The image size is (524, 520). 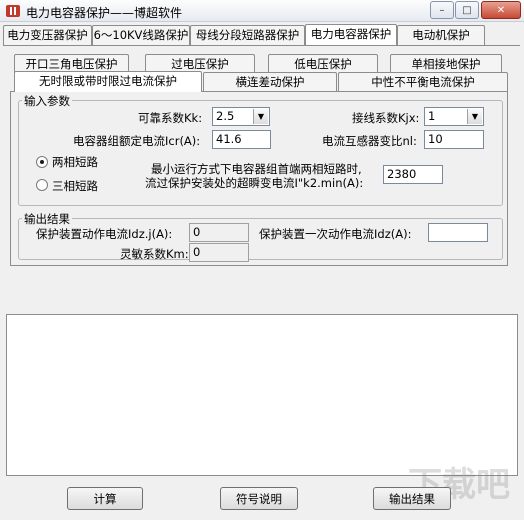 I want to click on subtab-differential: 横连差动保护, so click(x=270, y=82).